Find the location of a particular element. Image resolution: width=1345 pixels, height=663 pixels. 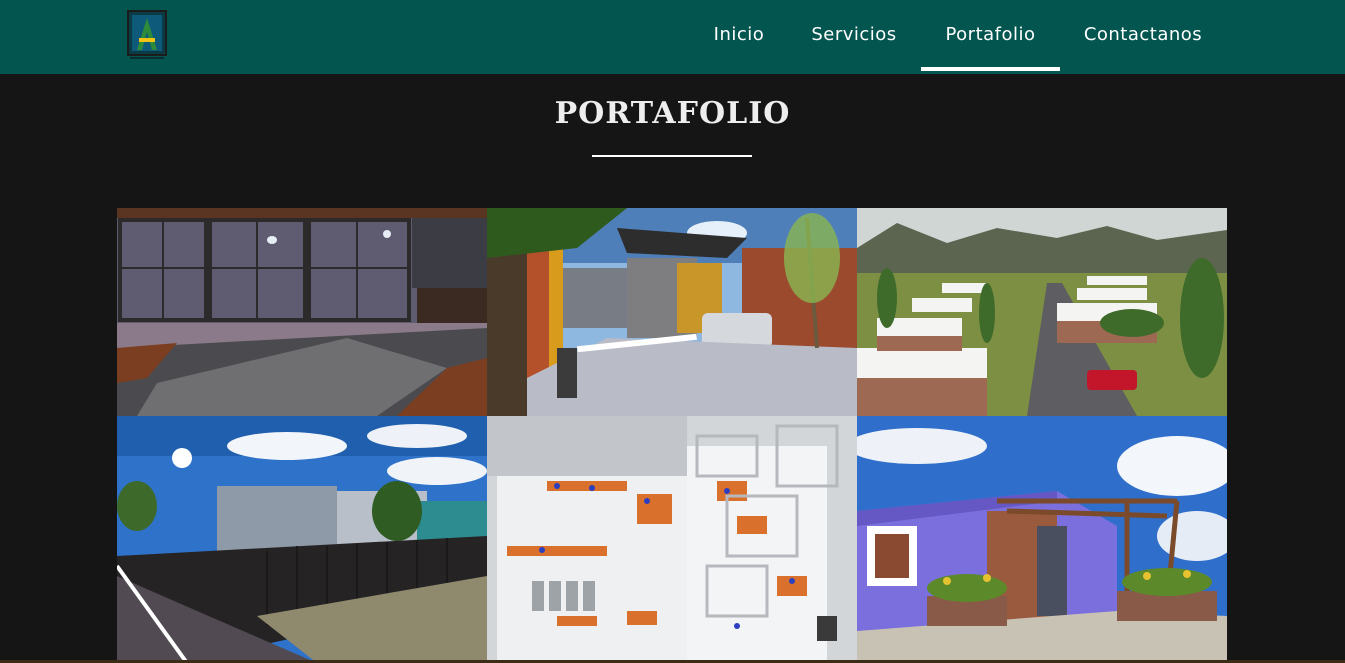

pergola-image is located at coordinates (1042, 539).